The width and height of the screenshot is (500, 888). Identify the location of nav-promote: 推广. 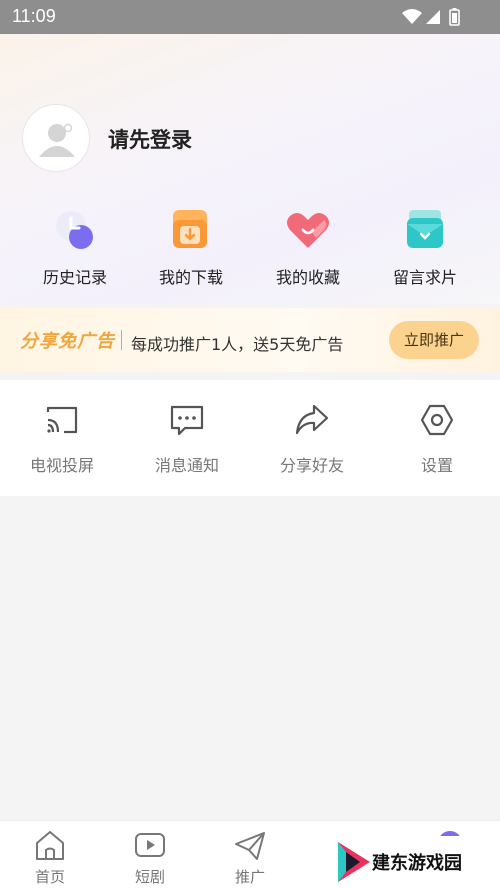
(250, 858).